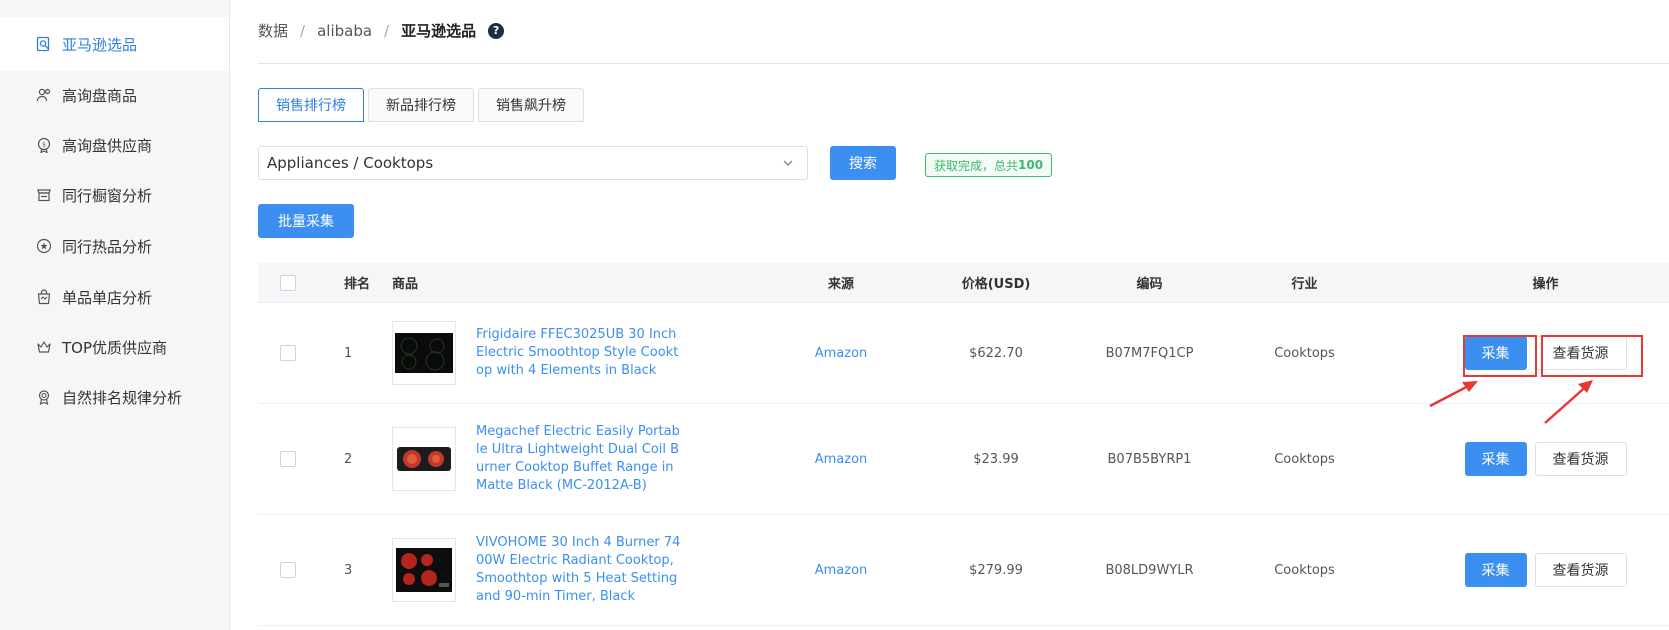 Image resolution: width=1669 pixels, height=630 pixels. I want to click on batch-collect-button: 批量采集, so click(306, 221).